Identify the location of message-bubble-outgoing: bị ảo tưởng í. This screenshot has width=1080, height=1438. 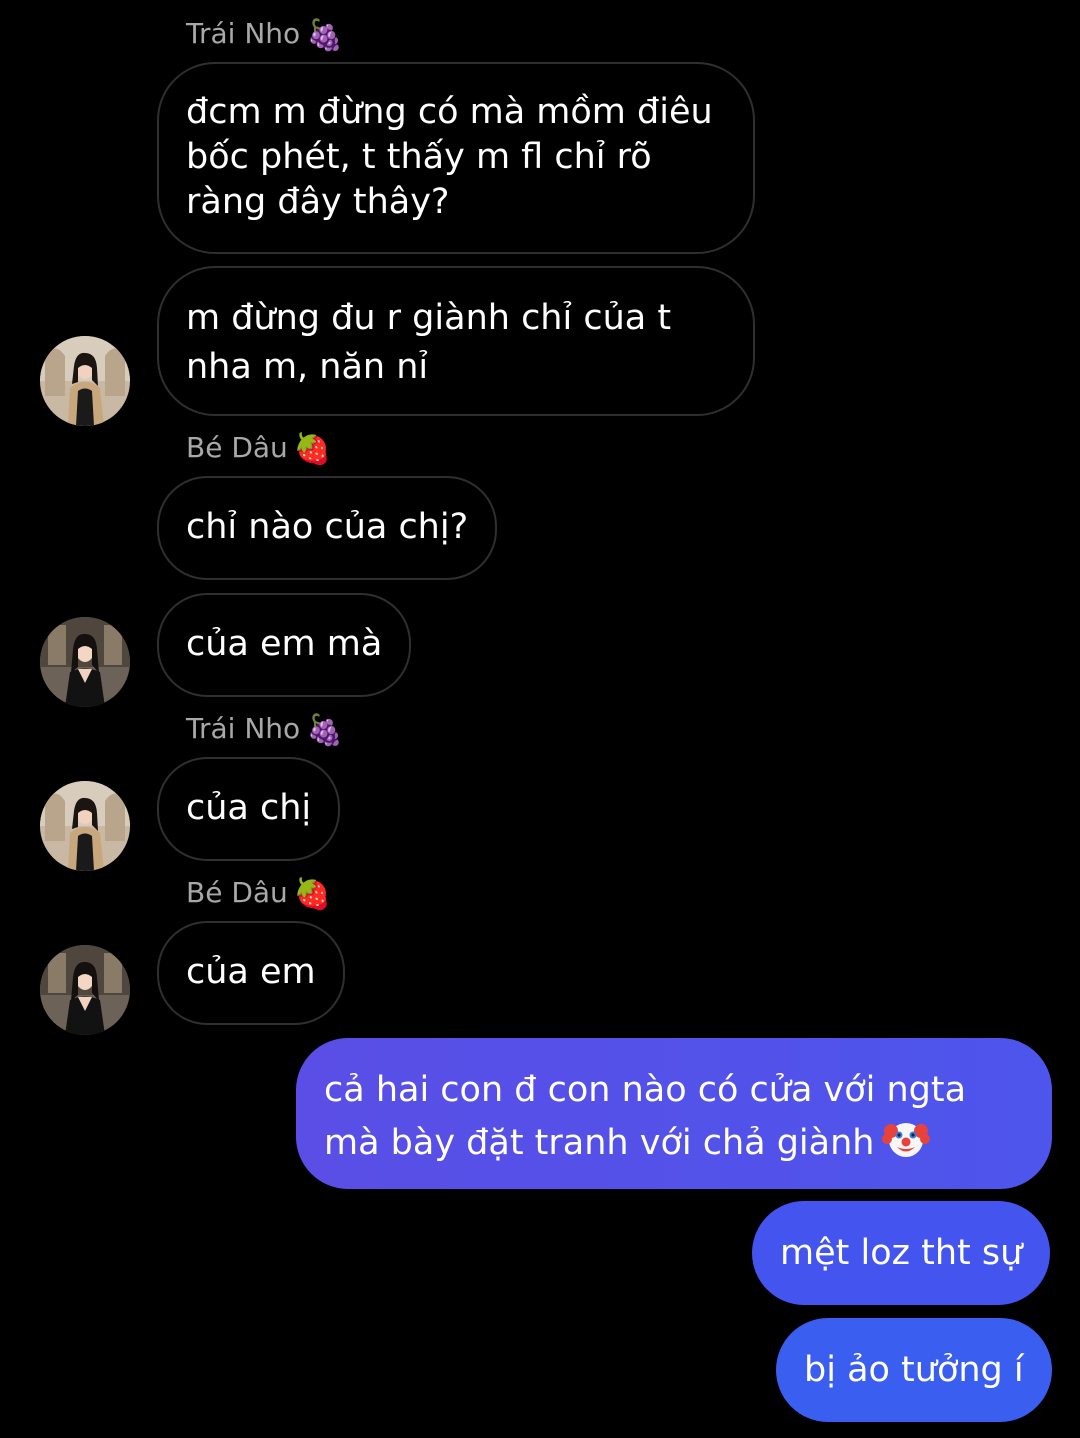
(914, 1370).